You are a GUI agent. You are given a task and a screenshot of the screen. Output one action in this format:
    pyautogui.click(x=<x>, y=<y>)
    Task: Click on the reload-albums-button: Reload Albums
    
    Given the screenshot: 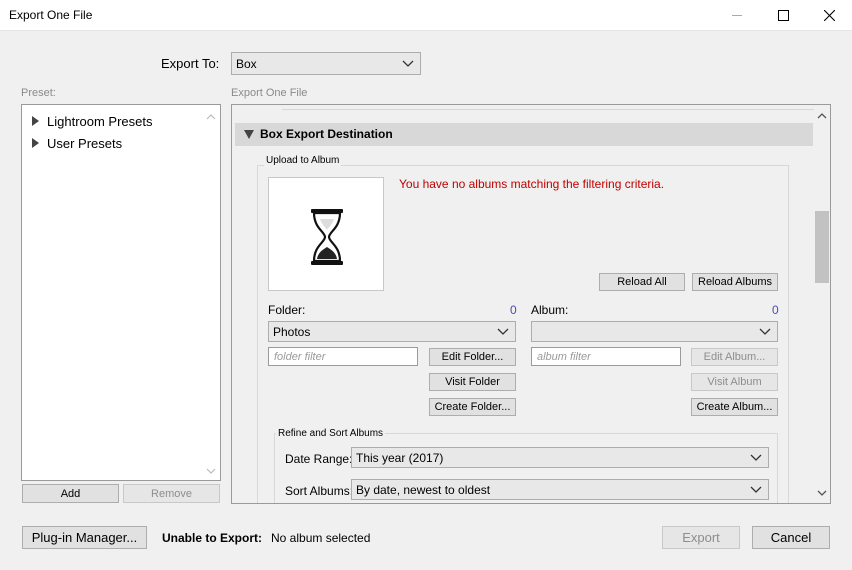 What is the action you would take?
    pyautogui.click(x=735, y=282)
    